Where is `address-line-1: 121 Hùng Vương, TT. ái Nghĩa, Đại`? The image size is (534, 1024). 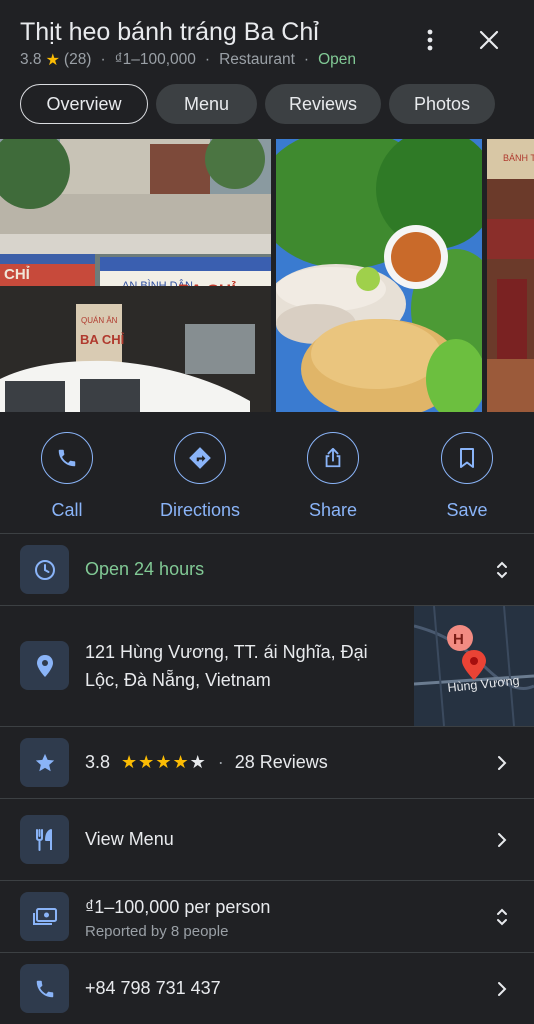
address-line-1: 121 Hùng Vương, TT. ái Nghĩa, Đại is located at coordinates (226, 652).